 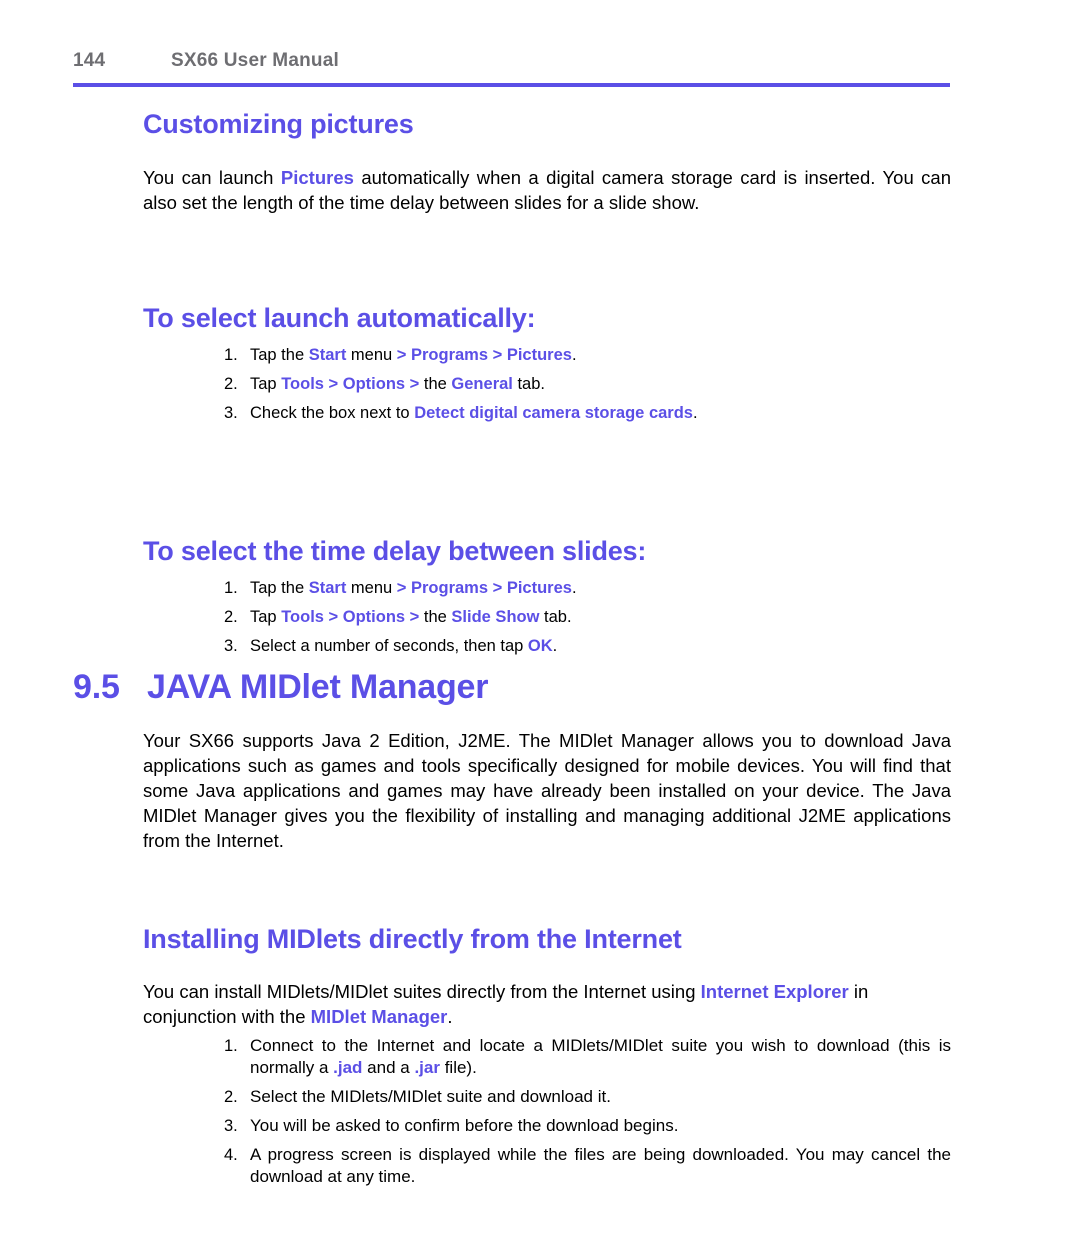 I want to click on text-run: Check the box next to, so click(x=332, y=413).